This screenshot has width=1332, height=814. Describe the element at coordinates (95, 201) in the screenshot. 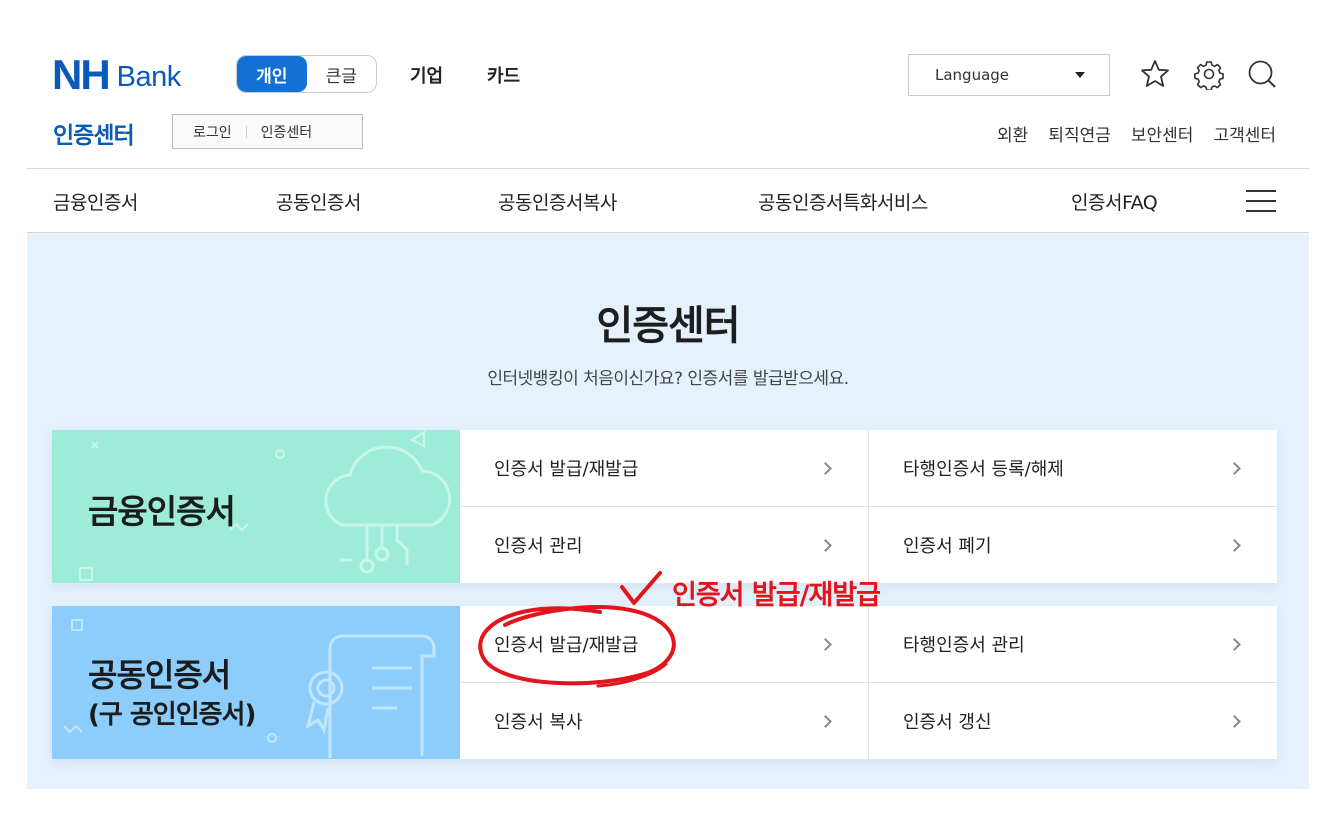

I see `gnb-item-financial-cert: 금융인증서` at that location.